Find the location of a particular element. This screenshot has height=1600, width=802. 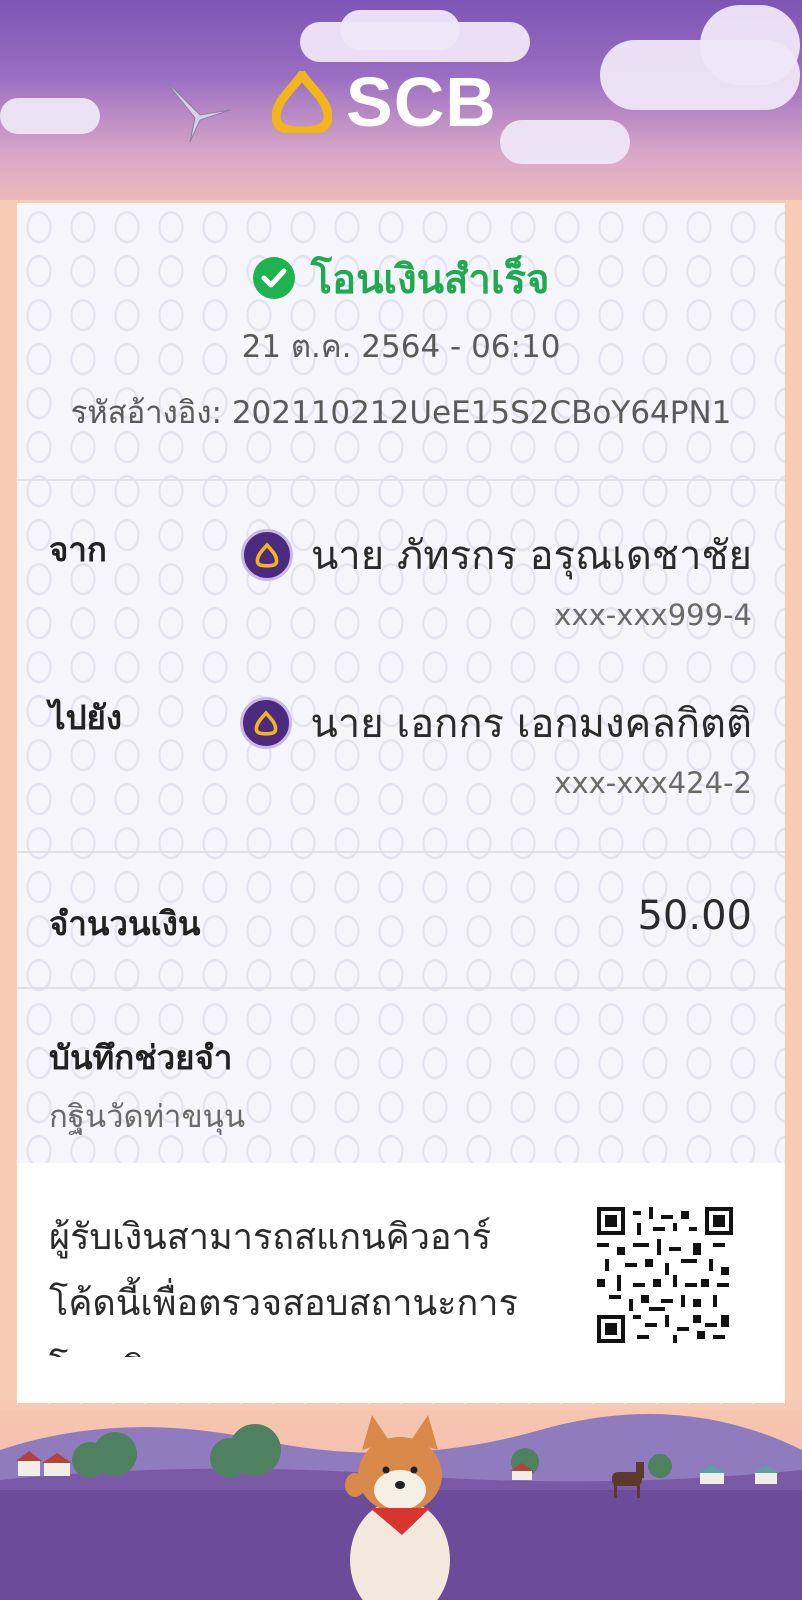

success-check-icon is located at coordinates (273, 278).